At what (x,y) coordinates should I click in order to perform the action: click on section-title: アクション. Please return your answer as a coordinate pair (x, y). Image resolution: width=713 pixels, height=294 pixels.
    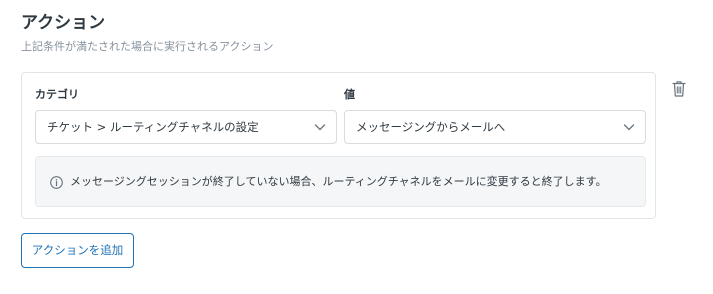
    Looking at the image, I should click on (63, 23).